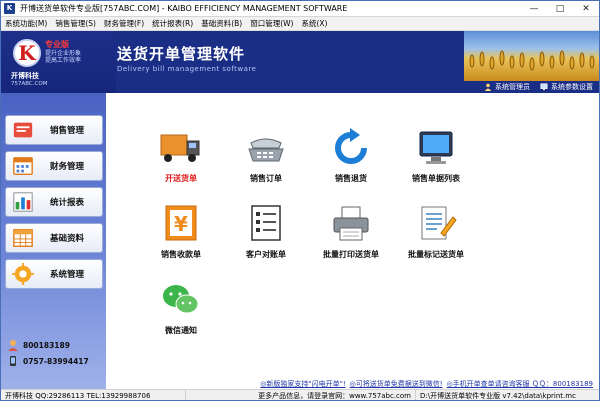 The height and width of the screenshot is (401, 600). What do you see at coordinates (314, 23) in the screenshot?
I see `menu-system: 系统(X)` at bounding box center [314, 23].